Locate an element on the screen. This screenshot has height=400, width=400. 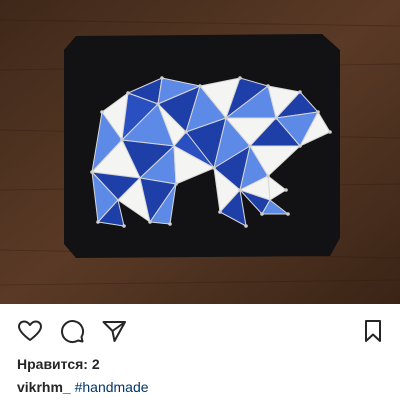
caption-hashtag: #handmade is located at coordinates (112, 387).